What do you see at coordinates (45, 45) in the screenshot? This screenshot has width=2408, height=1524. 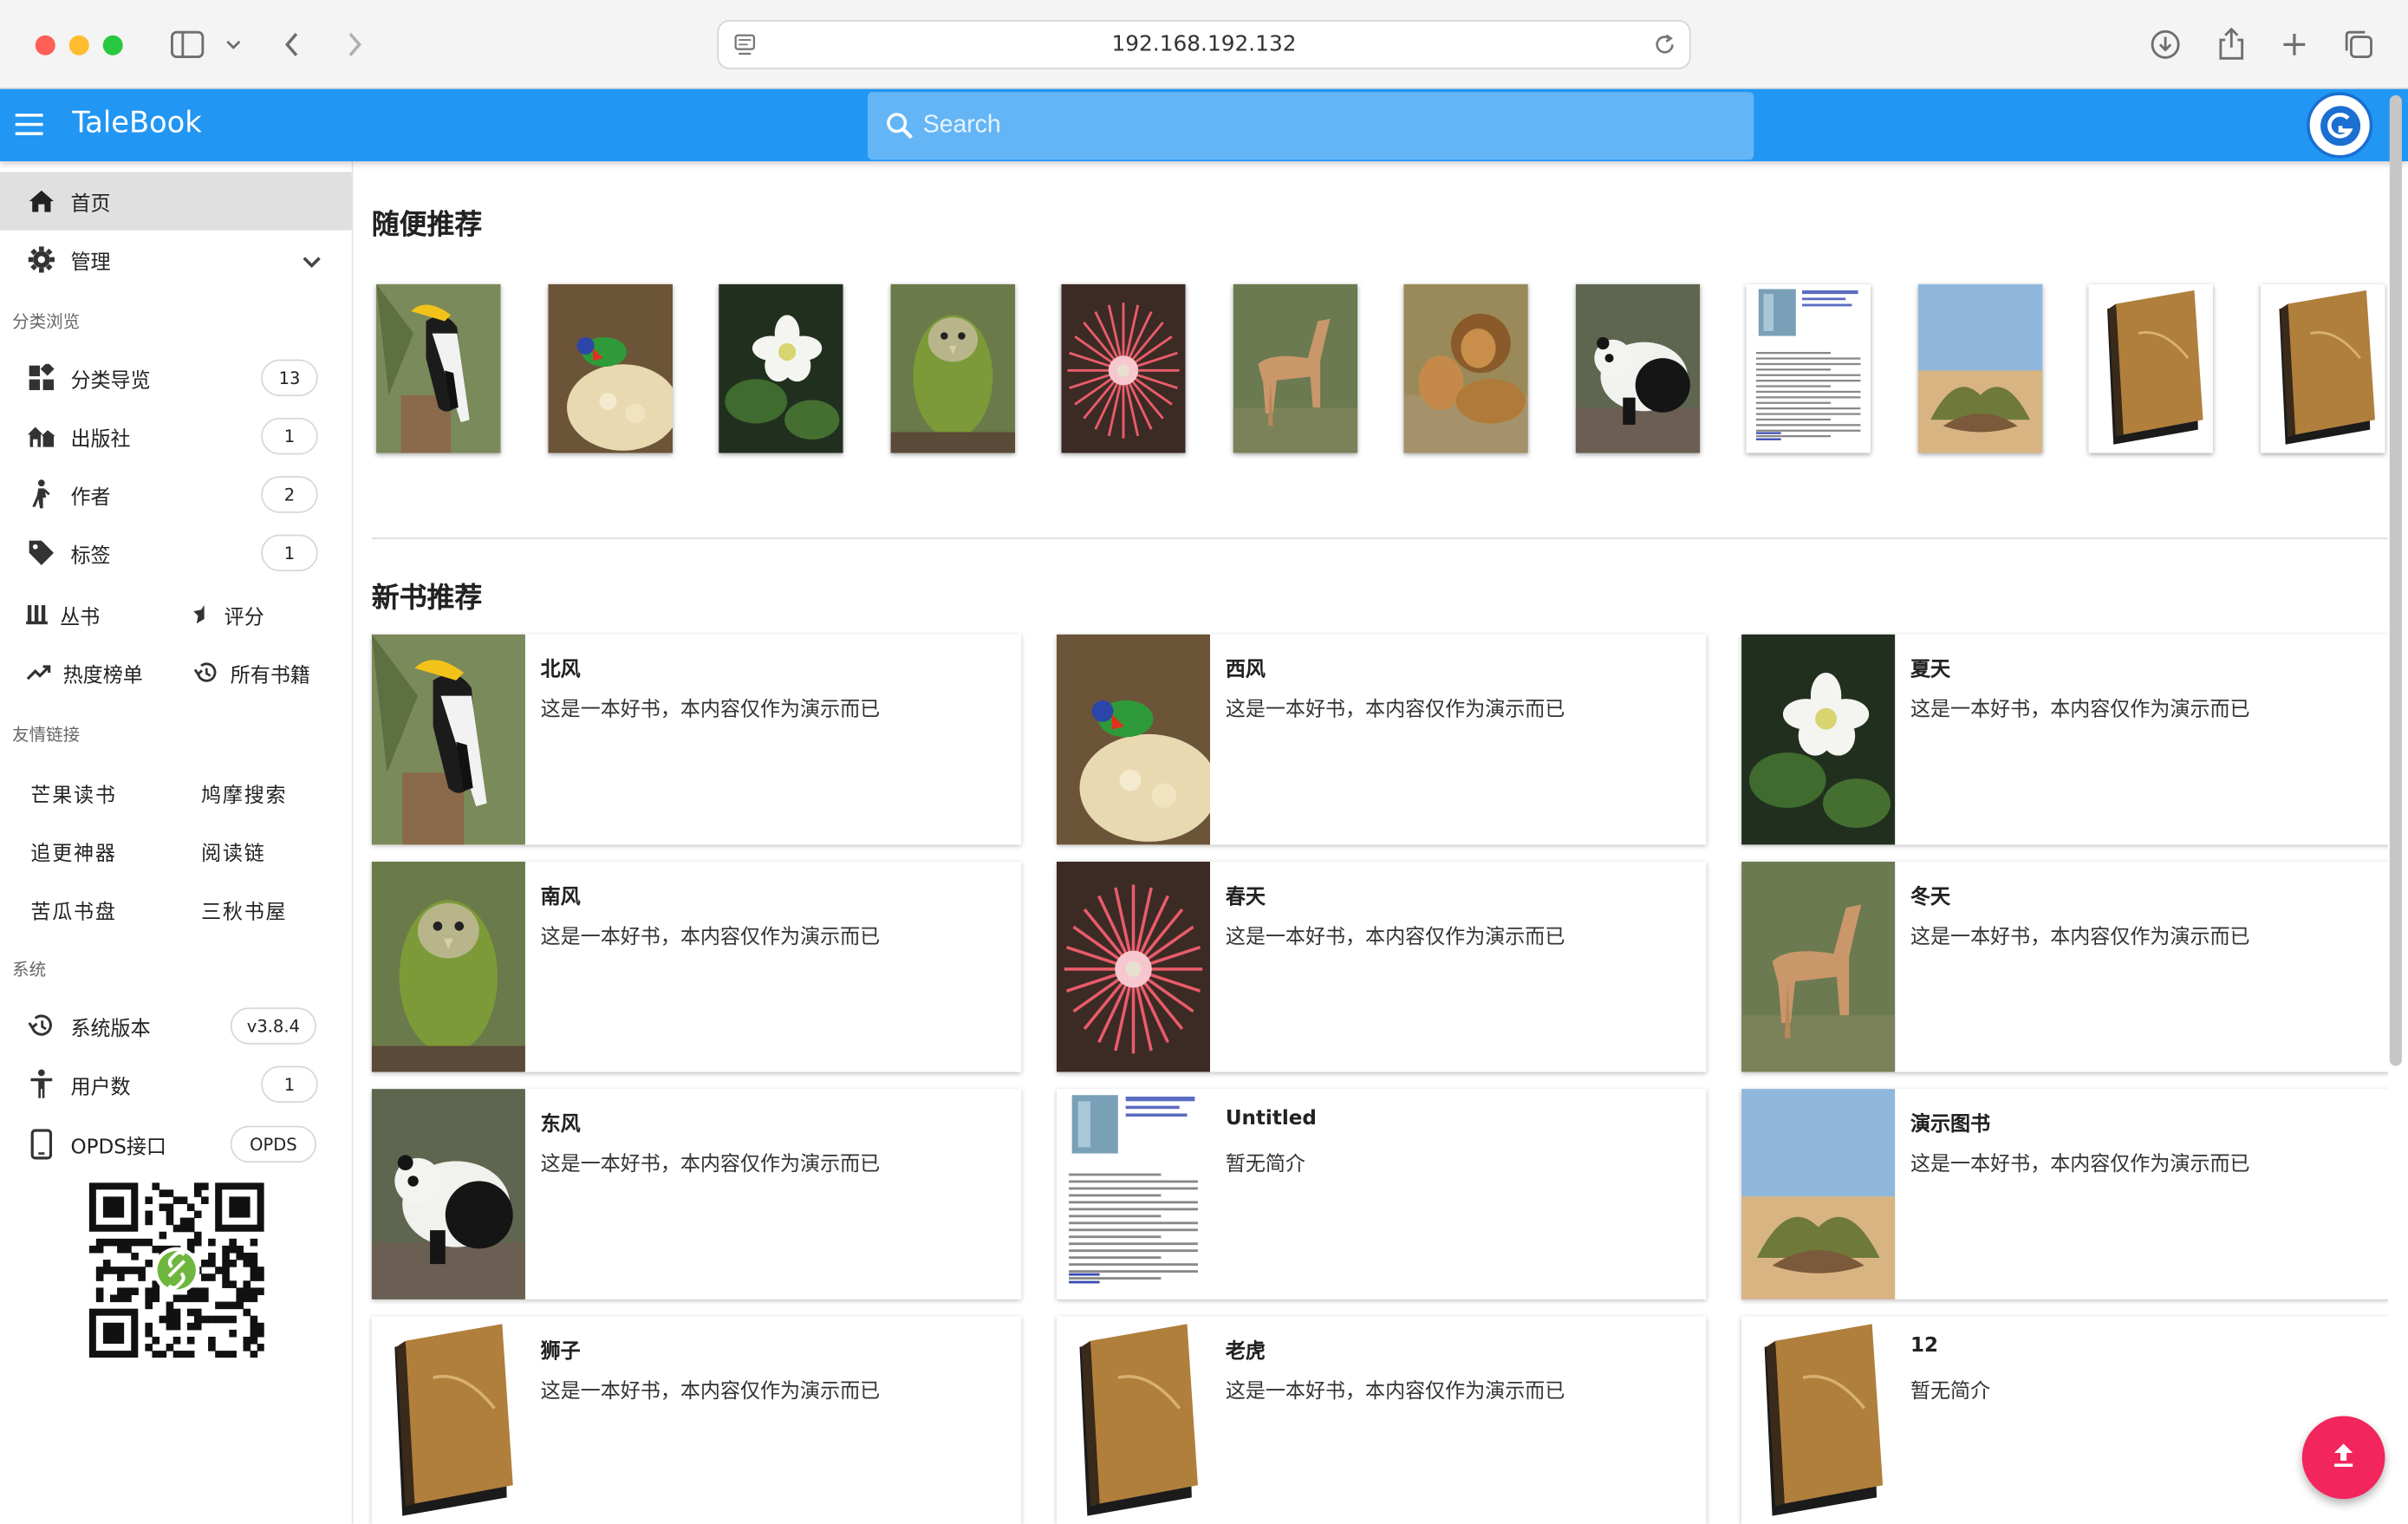 I see `close-window-button` at bounding box center [45, 45].